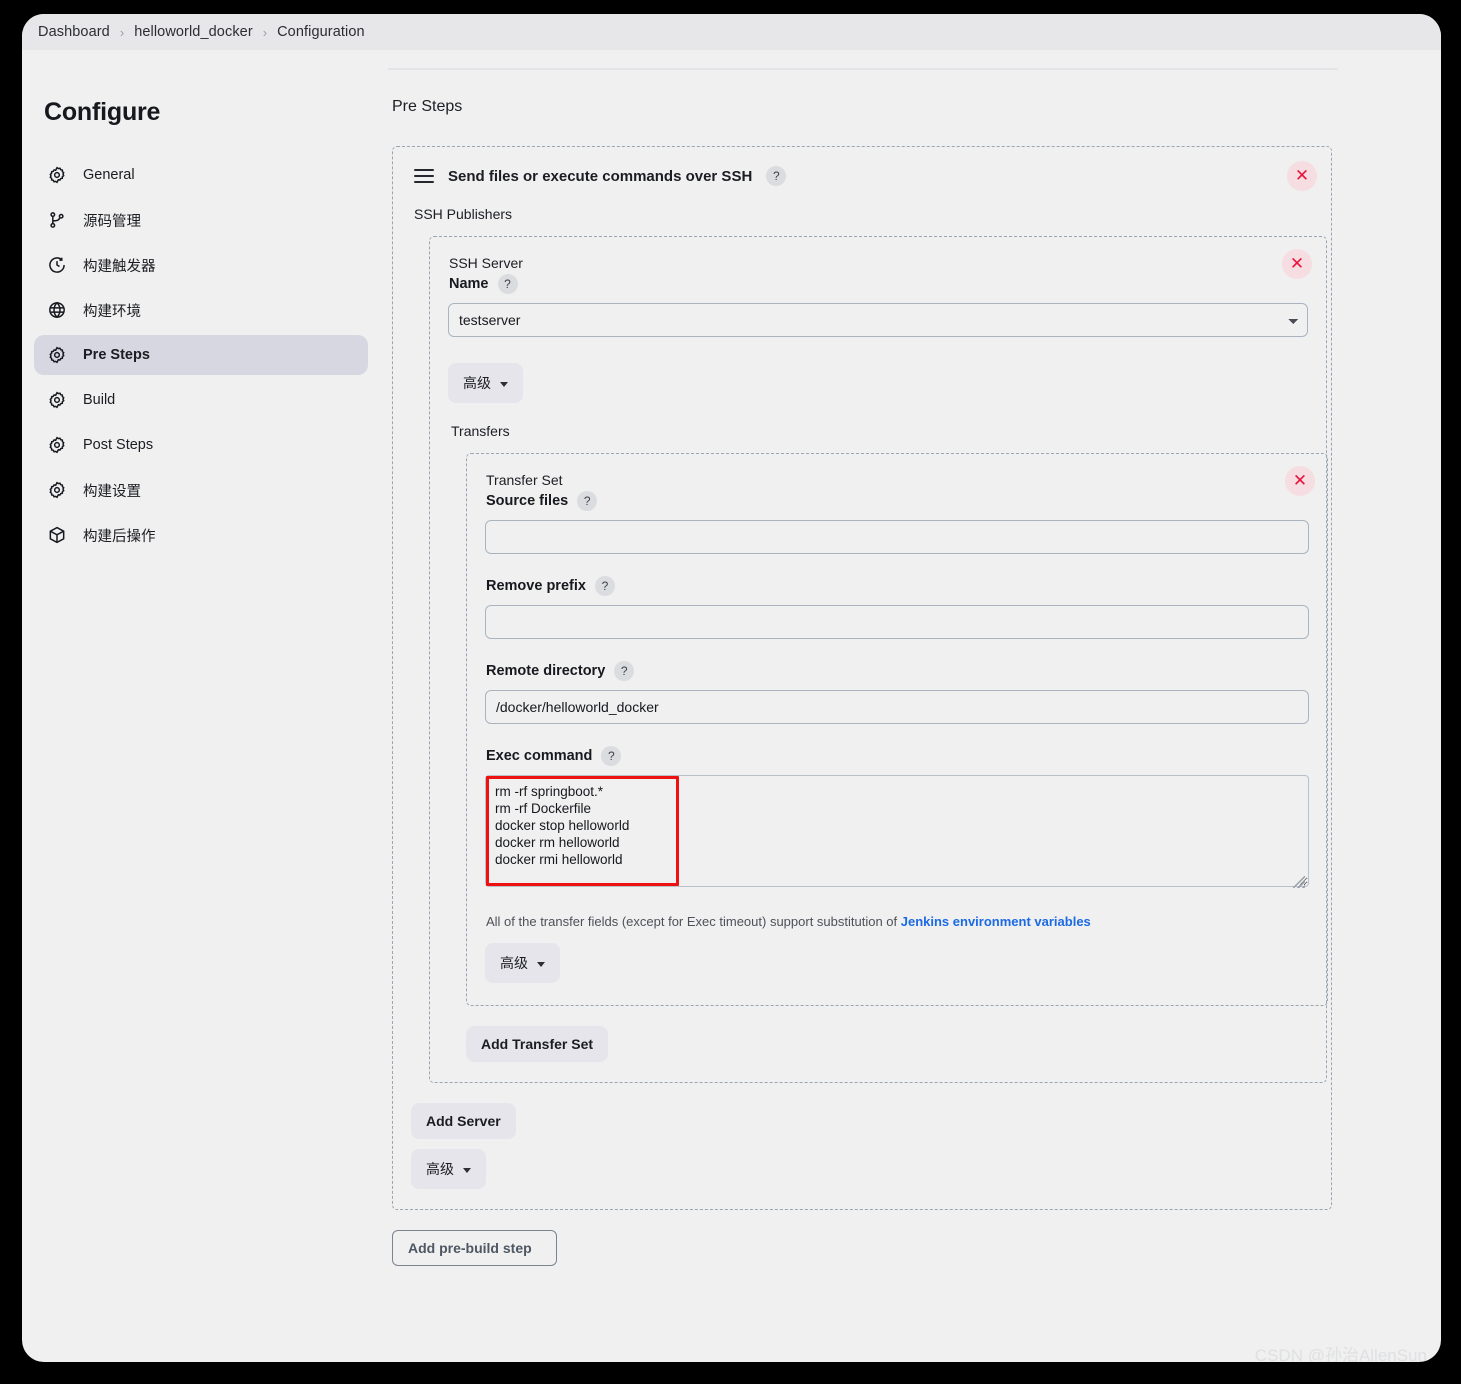 This screenshot has height=1384, width=1461. I want to click on sidebar-item-general: General, so click(201, 175).